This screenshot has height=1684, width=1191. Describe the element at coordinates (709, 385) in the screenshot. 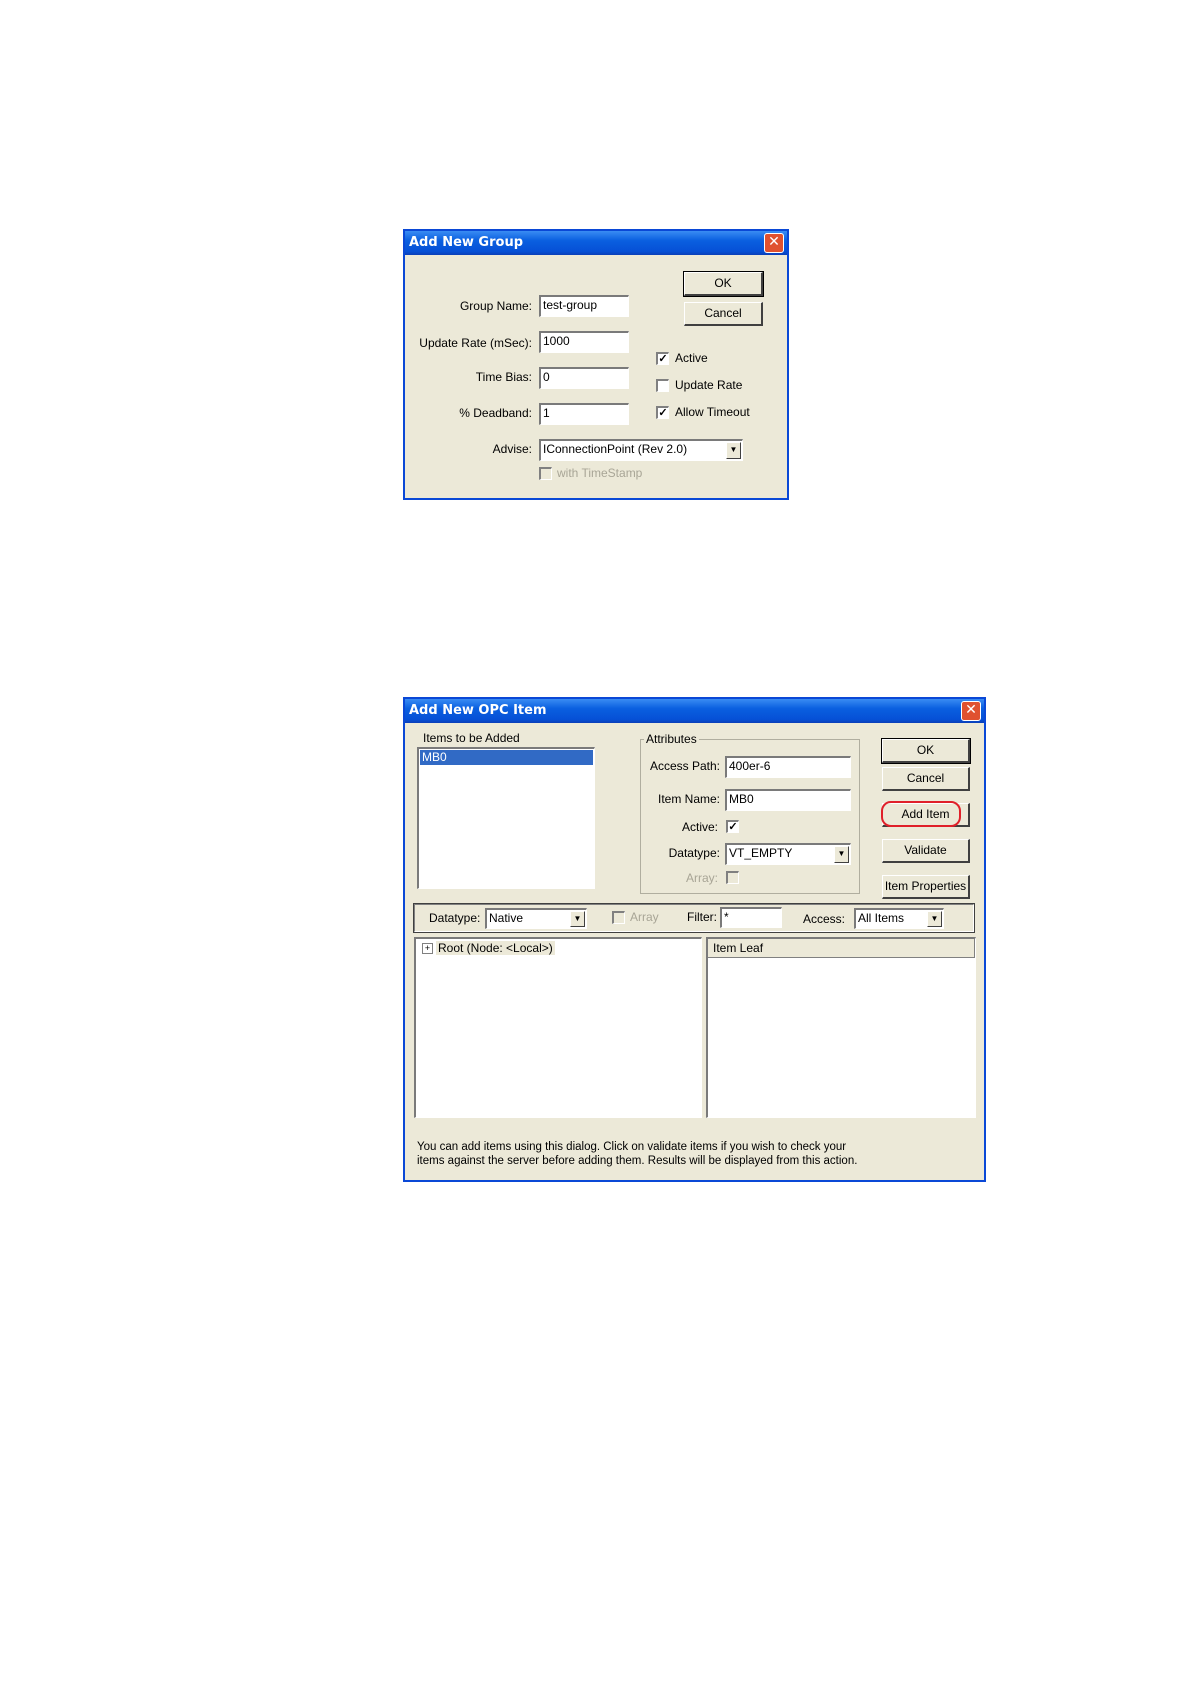

I see `update-rate-checkbox-label: Update Rate` at that location.